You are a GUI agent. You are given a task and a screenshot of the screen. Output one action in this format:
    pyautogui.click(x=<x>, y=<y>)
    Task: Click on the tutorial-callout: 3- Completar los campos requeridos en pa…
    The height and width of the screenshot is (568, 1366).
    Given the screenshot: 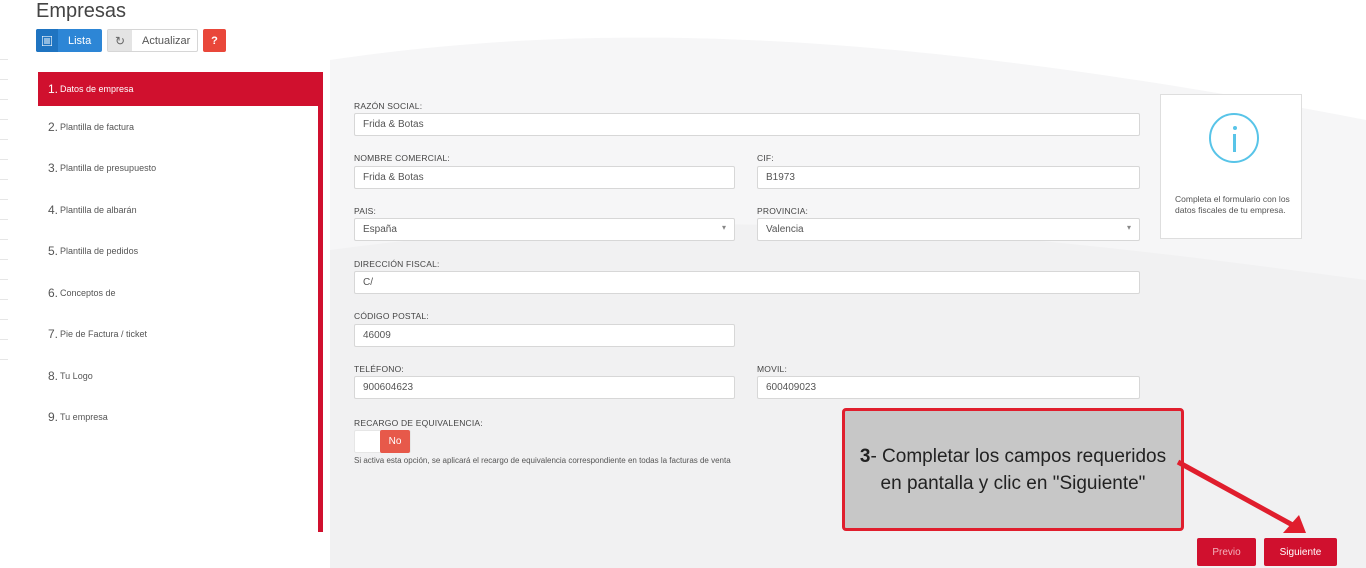 What is the action you would take?
    pyautogui.click(x=1013, y=469)
    